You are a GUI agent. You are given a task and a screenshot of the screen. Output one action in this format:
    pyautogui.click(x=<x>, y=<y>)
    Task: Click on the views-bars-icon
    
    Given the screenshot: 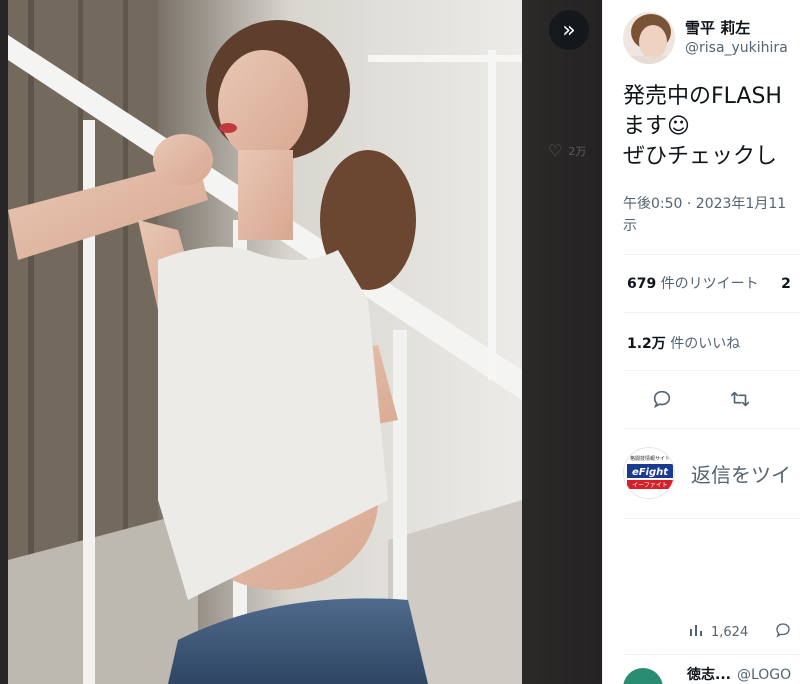 What is the action you would take?
    pyautogui.click(x=696, y=632)
    